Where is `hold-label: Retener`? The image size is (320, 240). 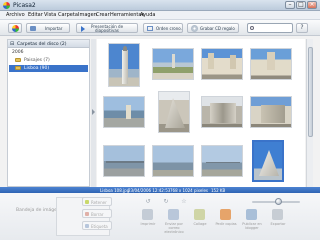 hold-label: Retener is located at coordinates (99, 202).